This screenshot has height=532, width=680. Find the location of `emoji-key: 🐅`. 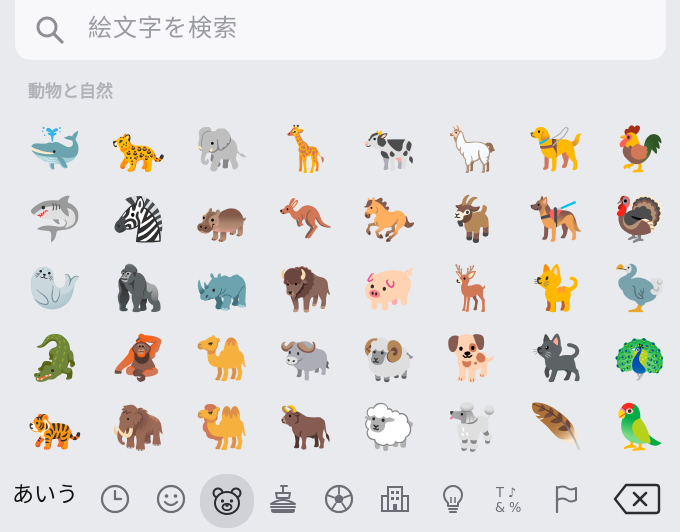

emoji-key: 🐅 is located at coordinates (55, 428).